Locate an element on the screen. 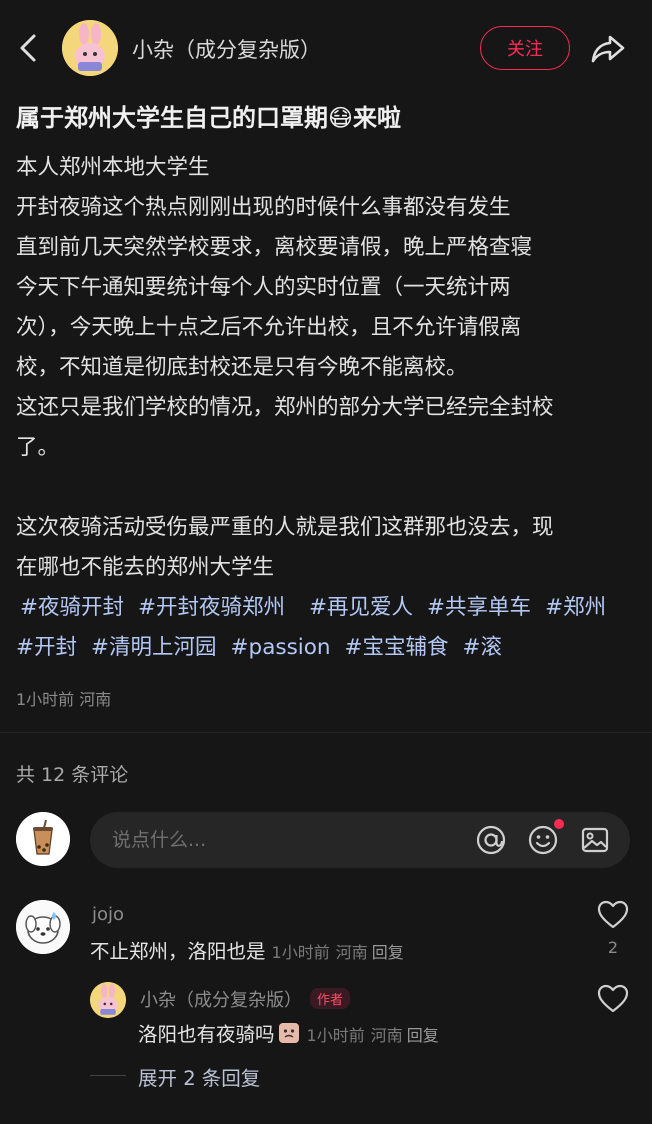 The image size is (652, 1124). comment-time: 1小时前 is located at coordinates (300, 952).